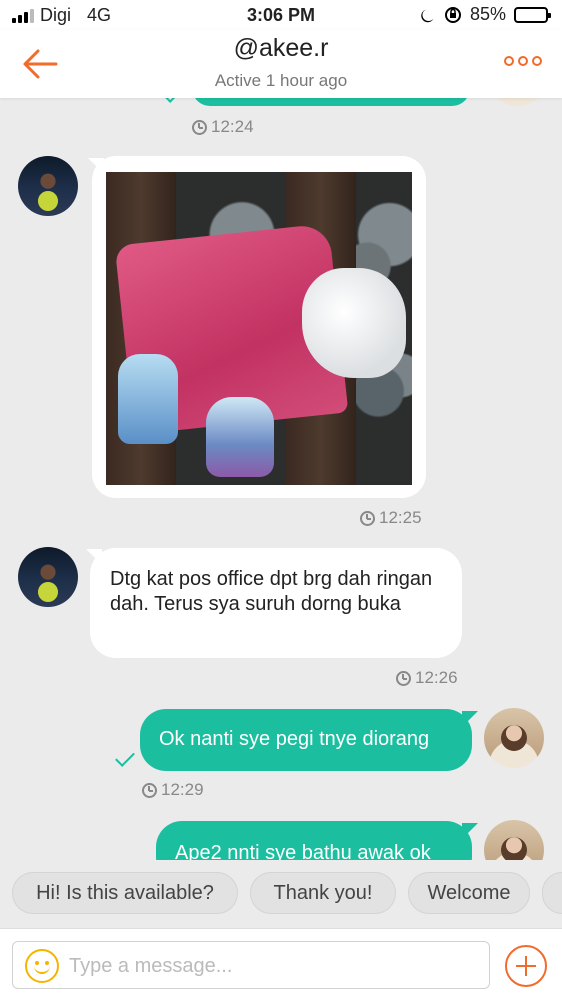 The image size is (562, 1000). What do you see at coordinates (223, 127) in the screenshot?
I see `message-timestamp: 12:24` at bounding box center [223, 127].